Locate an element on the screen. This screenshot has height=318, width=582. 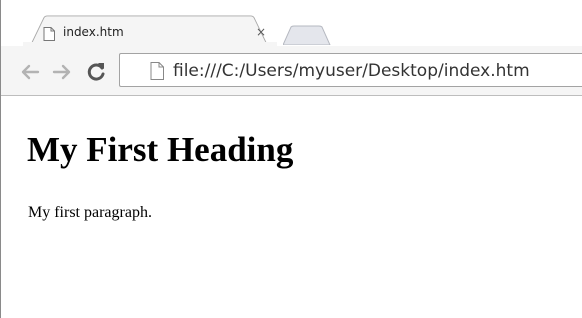
tab-join is located at coordinates (150, 45).